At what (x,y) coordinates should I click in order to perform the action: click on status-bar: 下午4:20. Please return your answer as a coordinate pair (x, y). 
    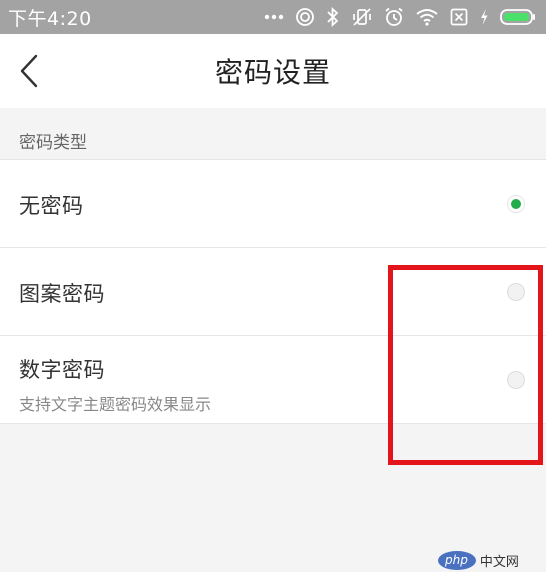
    Looking at the image, I should click on (273, 17).